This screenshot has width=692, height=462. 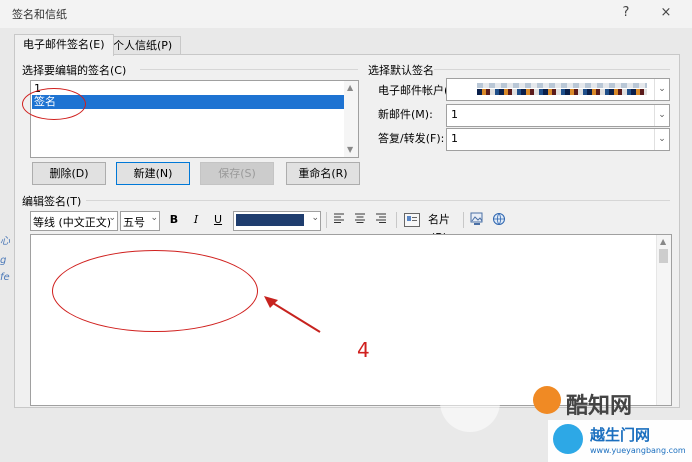 I want to click on annotation-ellipse-editor, so click(x=155, y=291).